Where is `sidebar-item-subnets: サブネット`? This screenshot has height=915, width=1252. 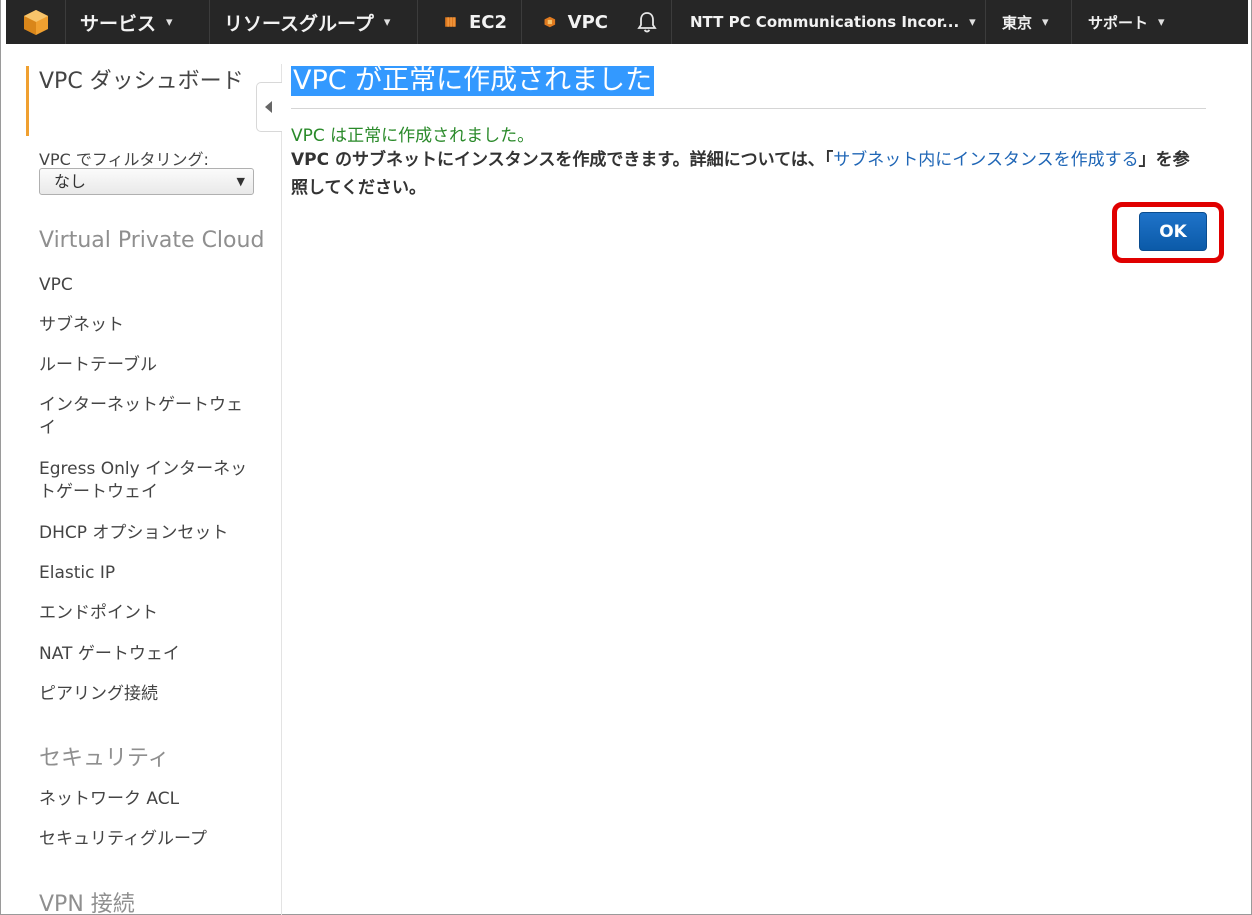
sidebar-item-subnets: サブネット is located at coordinates (151, 325).